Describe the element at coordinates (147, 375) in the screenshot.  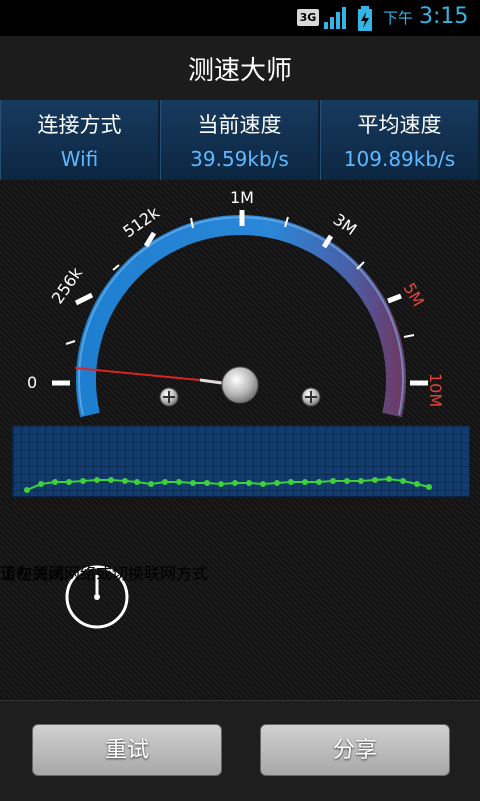
I see `gauge-needle` at that location.